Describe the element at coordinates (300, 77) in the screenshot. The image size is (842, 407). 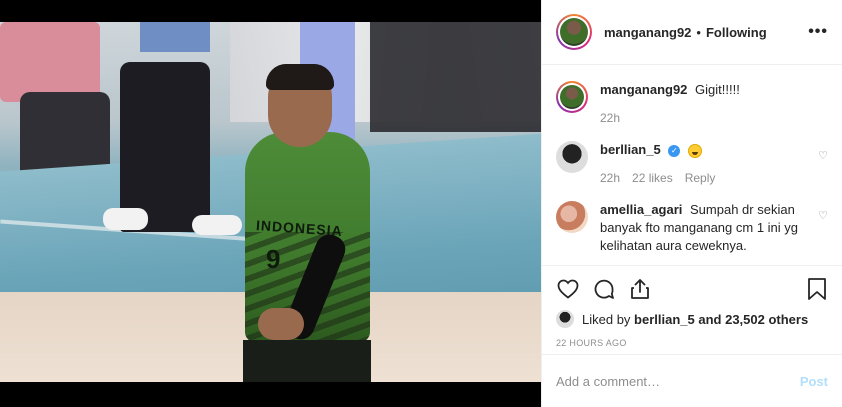
I see `player-hair-top` at that location.